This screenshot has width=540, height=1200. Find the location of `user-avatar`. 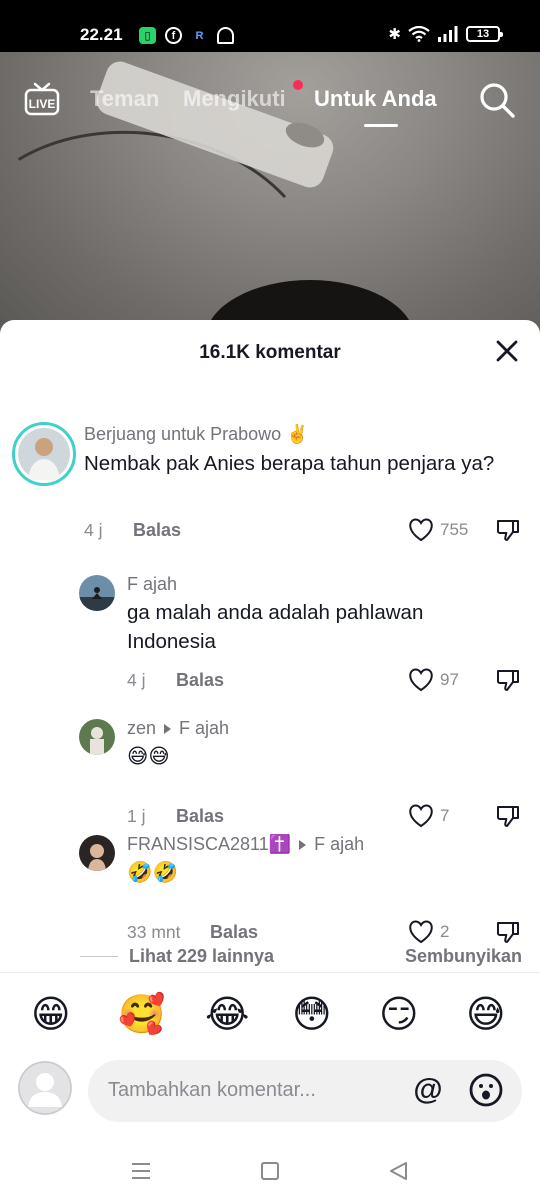

user-avatar is located at coordinates (45, 1088).